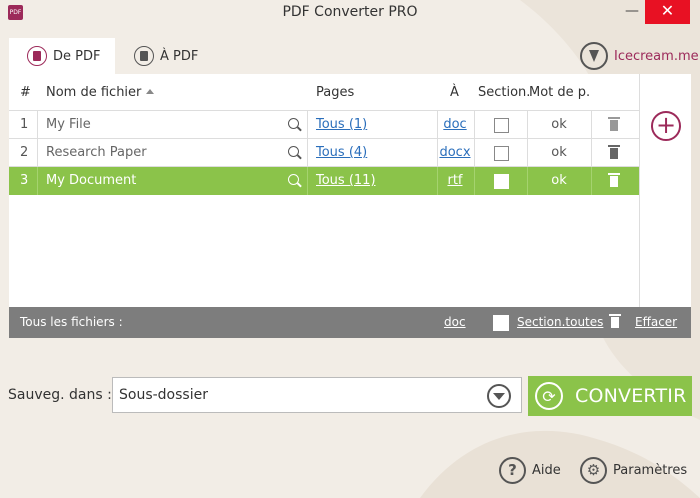  What do you see at coordinates (71, 322) in the screenshot?
I see `all-files-label: Tous les fichiers :` at bounding box center [71, 322].